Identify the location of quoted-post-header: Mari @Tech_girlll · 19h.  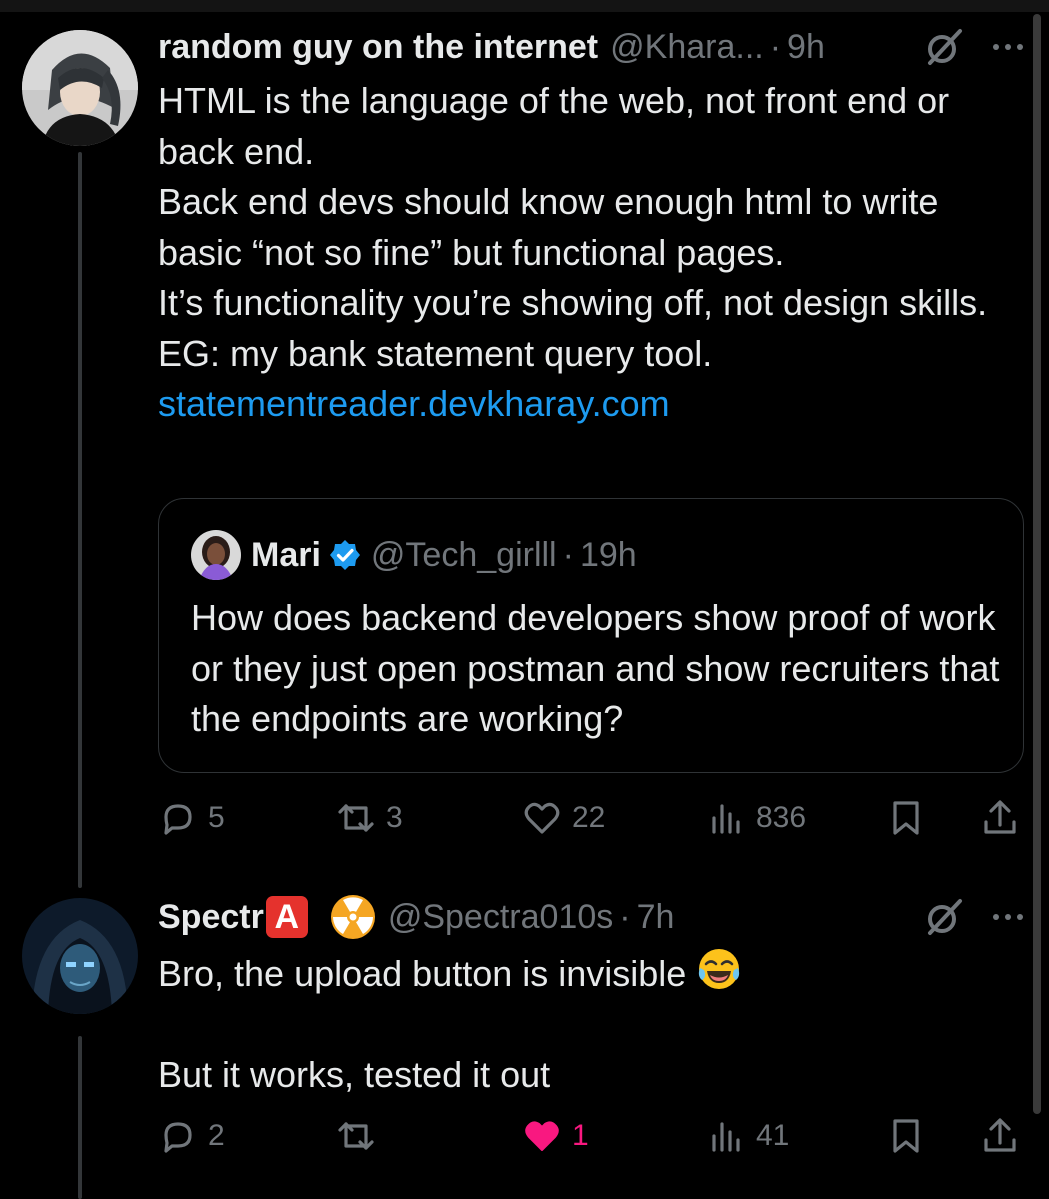
(414, 555).